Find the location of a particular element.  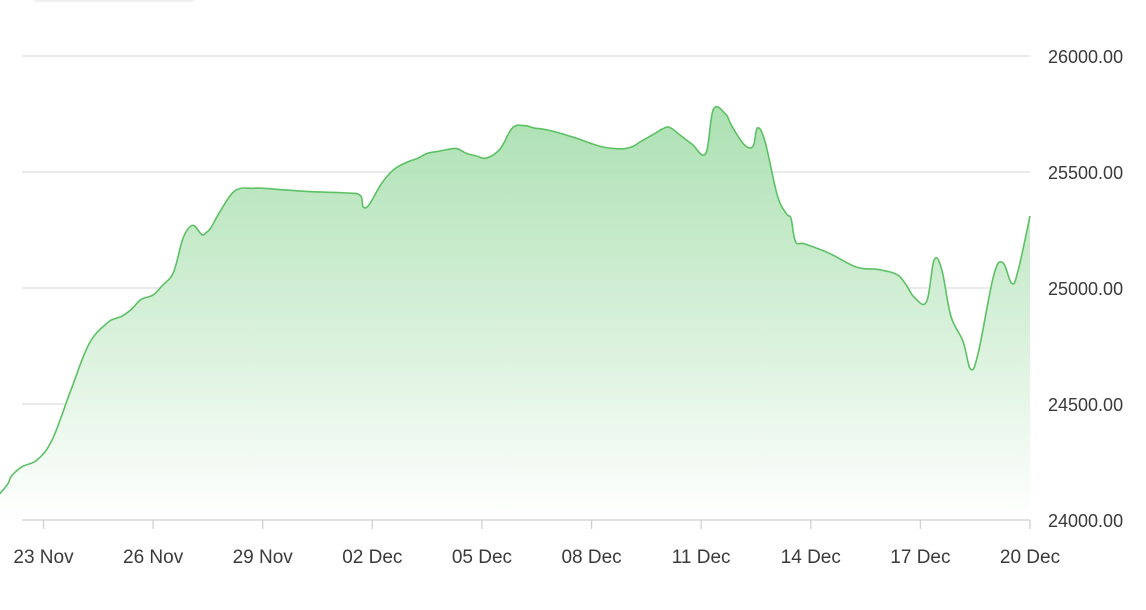

x-tick-label: 02 Dec is located at coordinates (372, 557).